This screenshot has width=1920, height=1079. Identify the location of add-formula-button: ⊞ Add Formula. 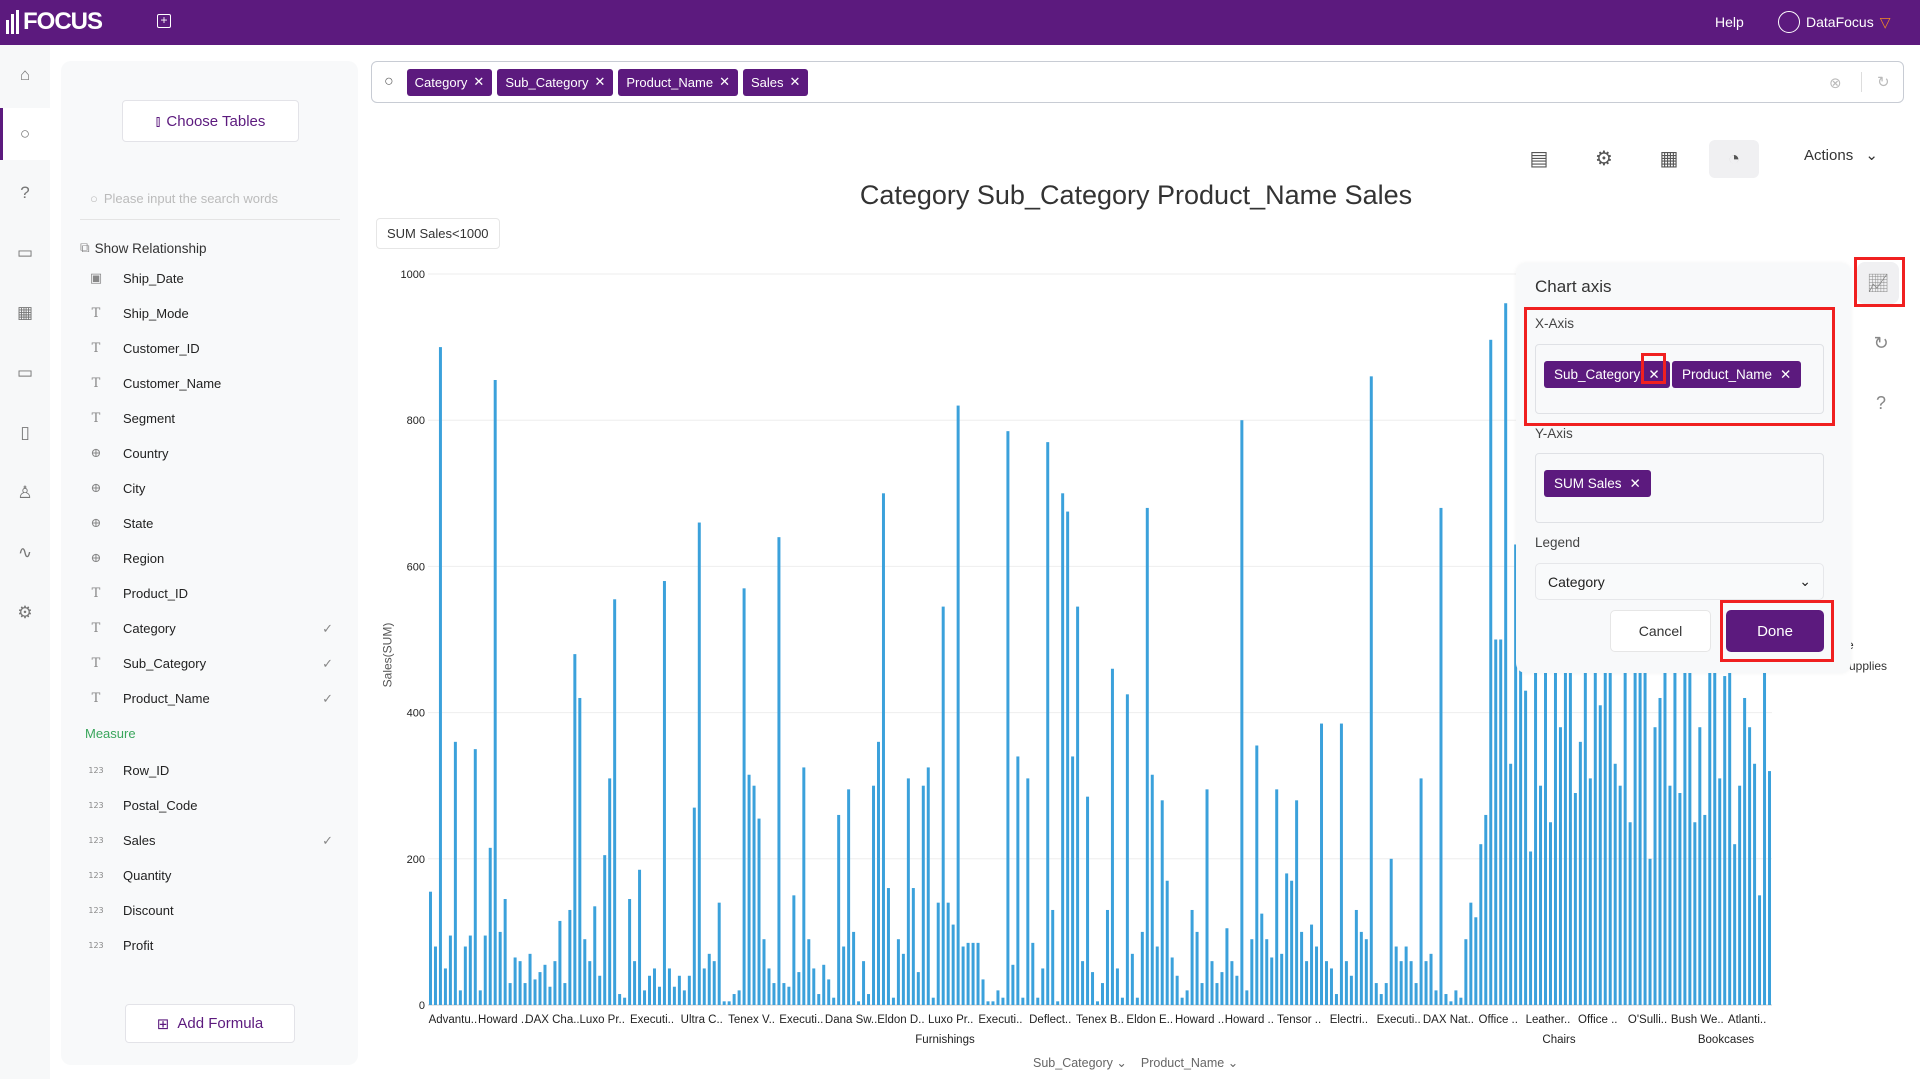
(210, 1023).